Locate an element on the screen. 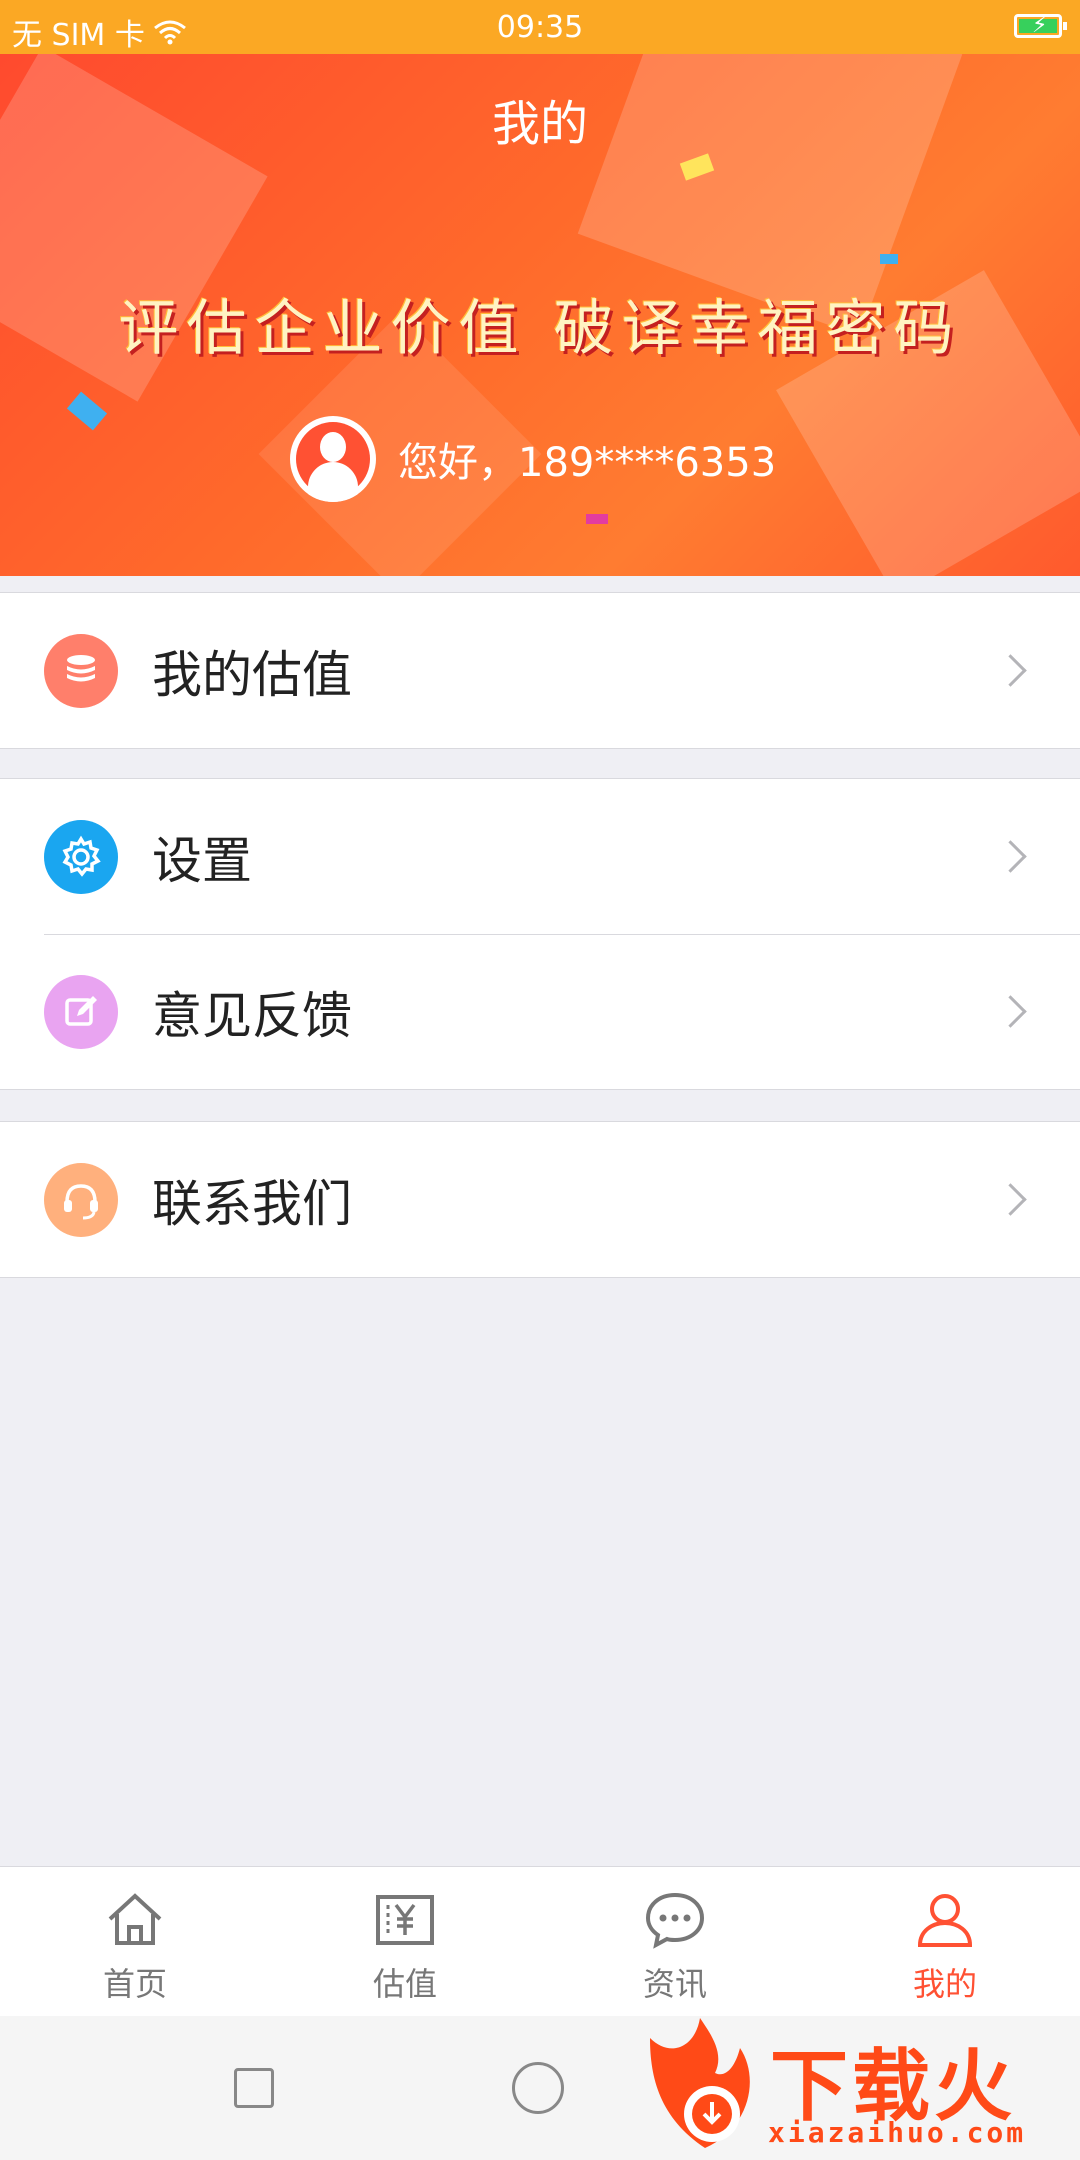 The image size is (1080, 2160). coins-stack-icon is located at coordinates (81, 670).